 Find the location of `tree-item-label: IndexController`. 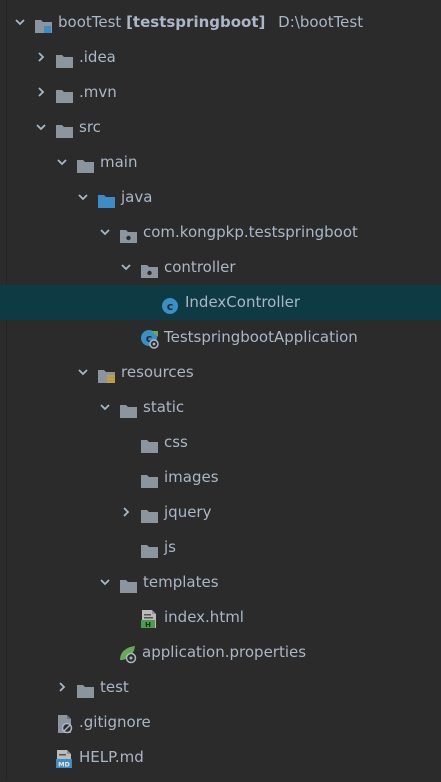

tree-item-label: IndexController is located at coordinates (243, 302).